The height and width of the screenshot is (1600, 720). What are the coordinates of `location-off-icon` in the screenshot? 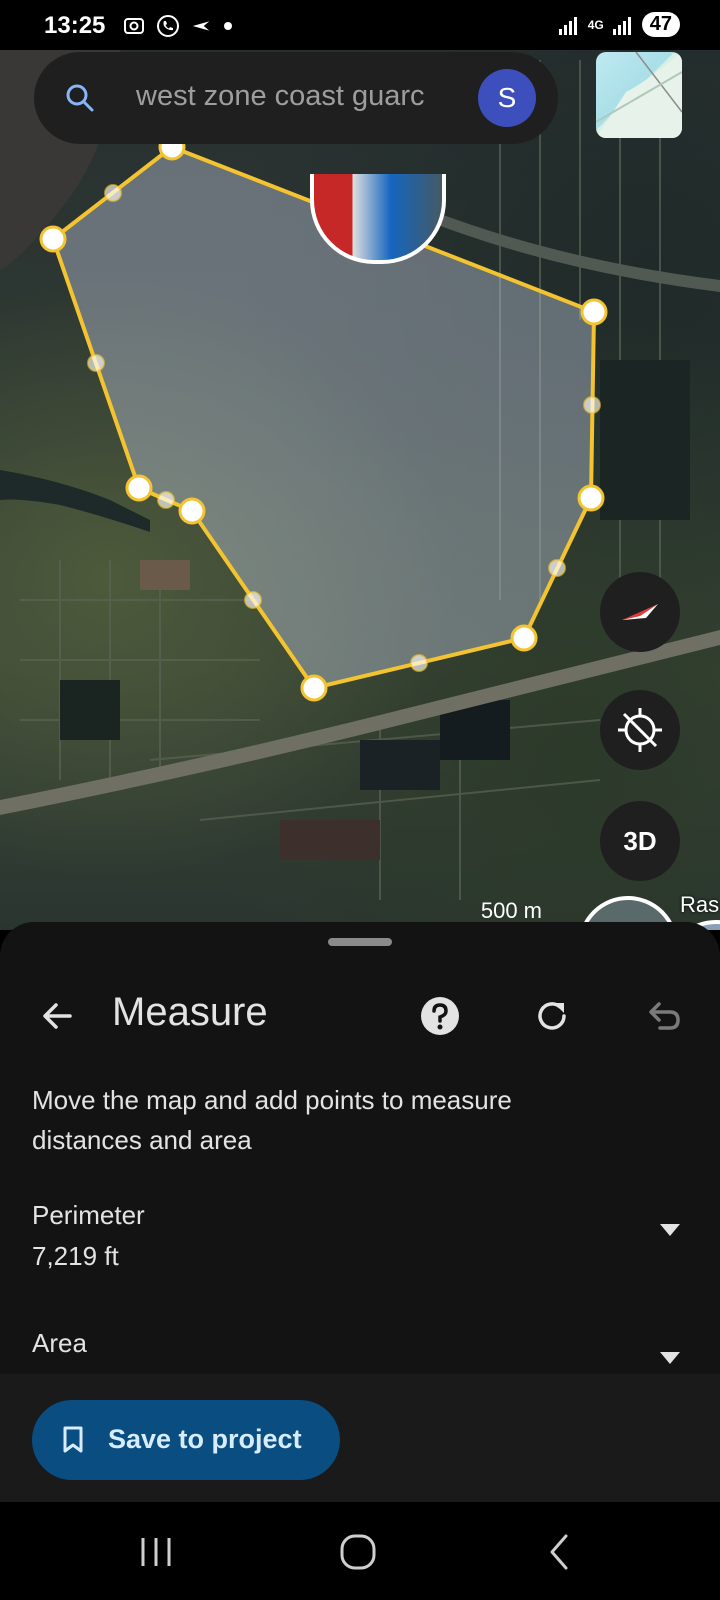 It's located at (640, 730).